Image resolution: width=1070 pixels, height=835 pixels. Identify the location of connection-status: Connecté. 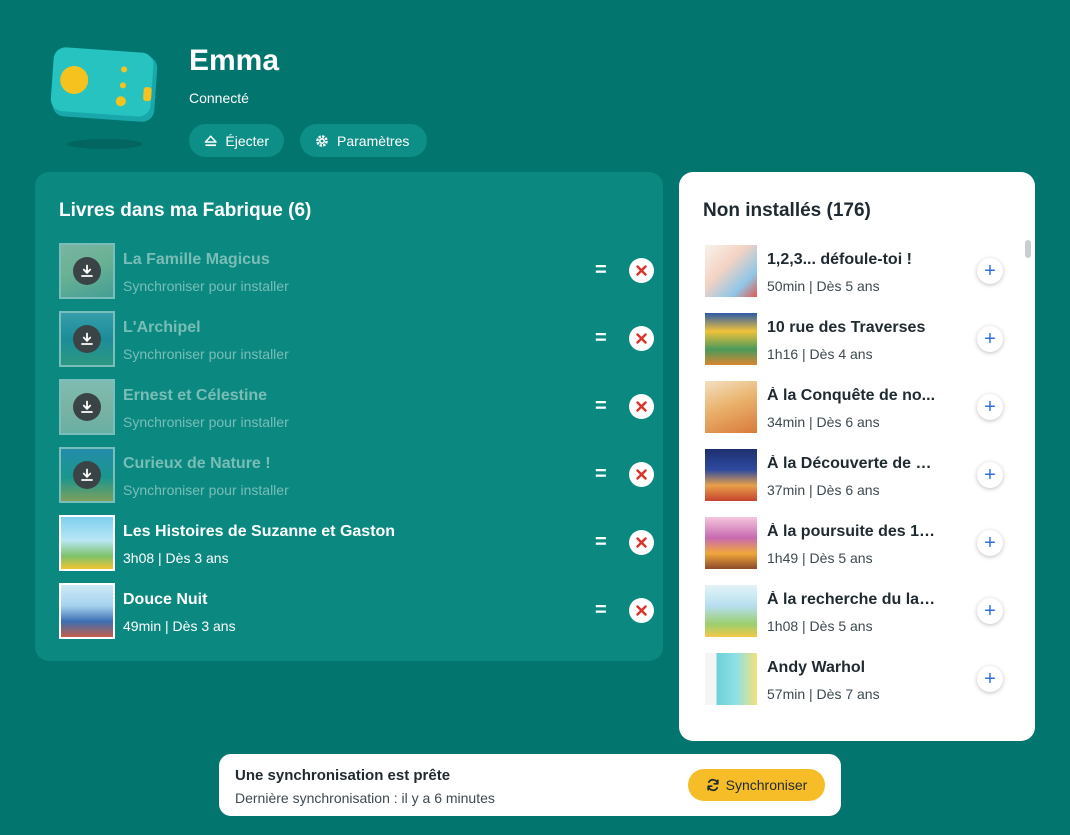
(219, 98).